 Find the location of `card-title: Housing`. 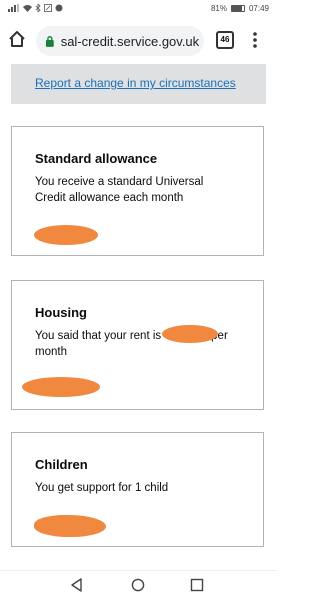

card-title: Housing is located at coordinates (61, 312).